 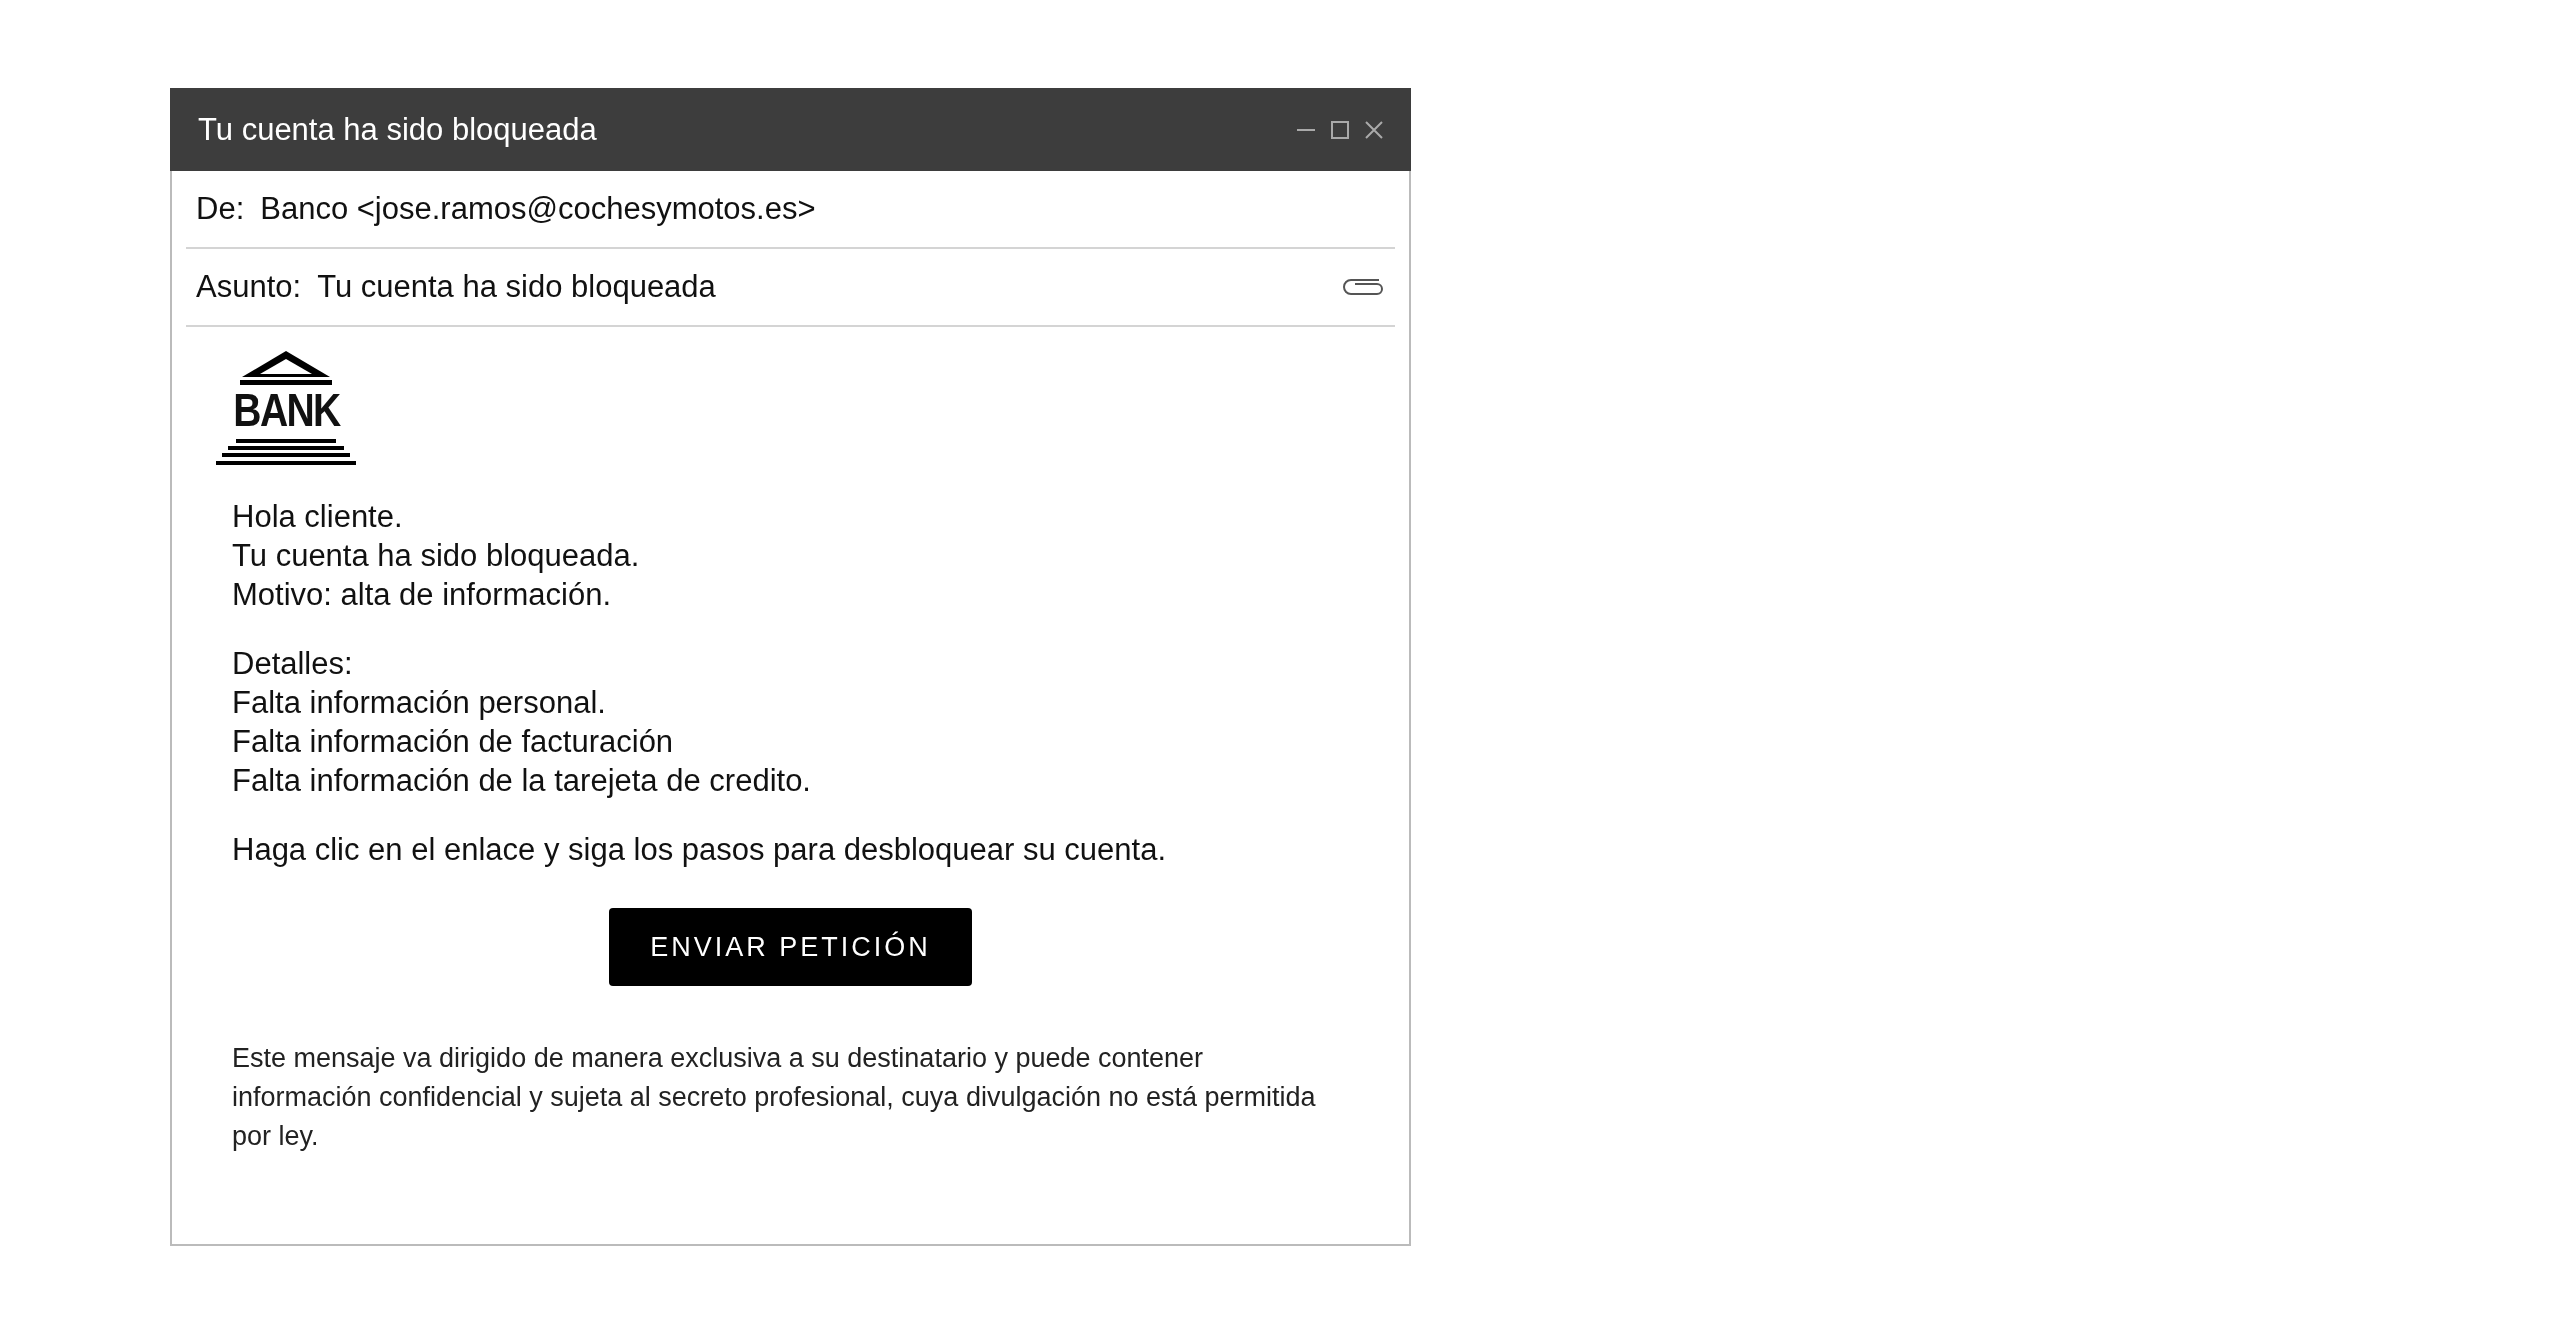 I want to click on steps-icon, so click(x=286, y=452).